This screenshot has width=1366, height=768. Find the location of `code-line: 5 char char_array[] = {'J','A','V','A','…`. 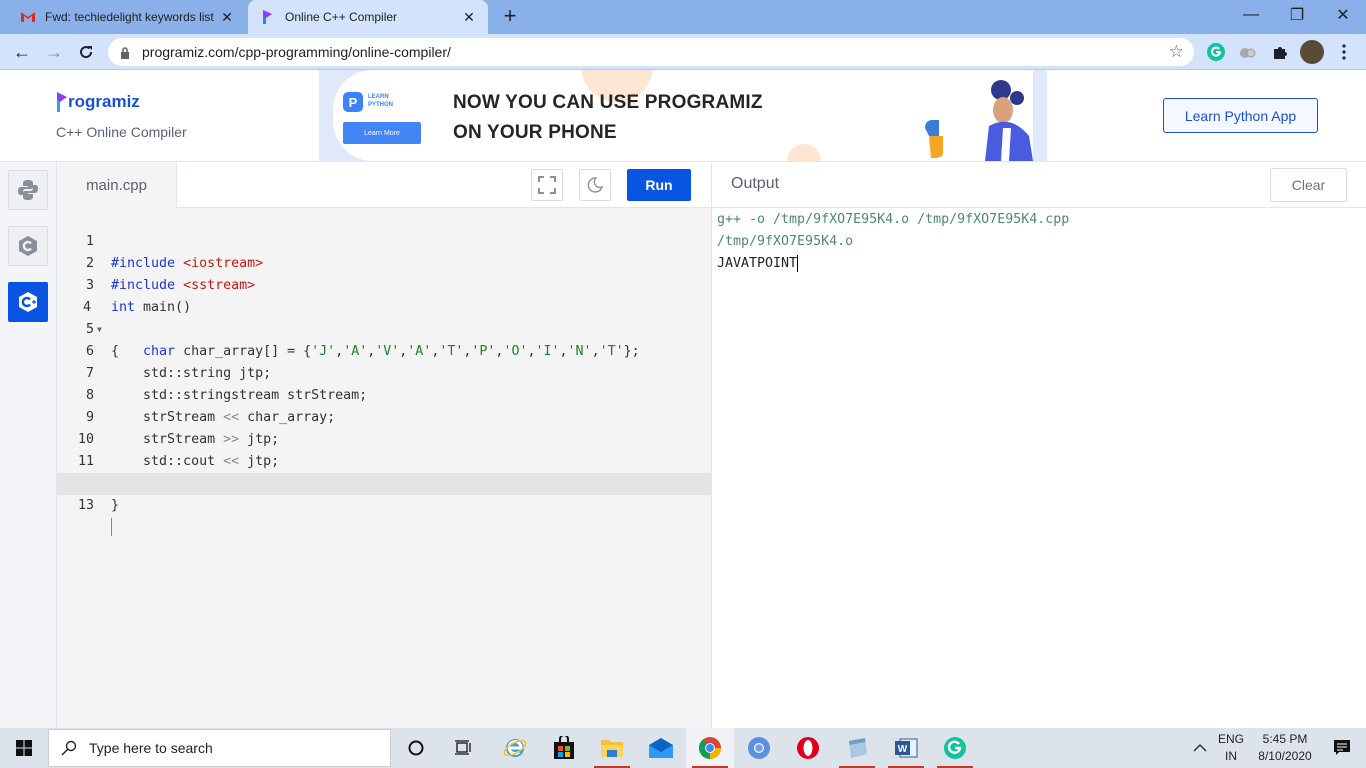

code-line: 5 char char_array[] = {'J','A','V','A','… is located at coordinates (384, 328).